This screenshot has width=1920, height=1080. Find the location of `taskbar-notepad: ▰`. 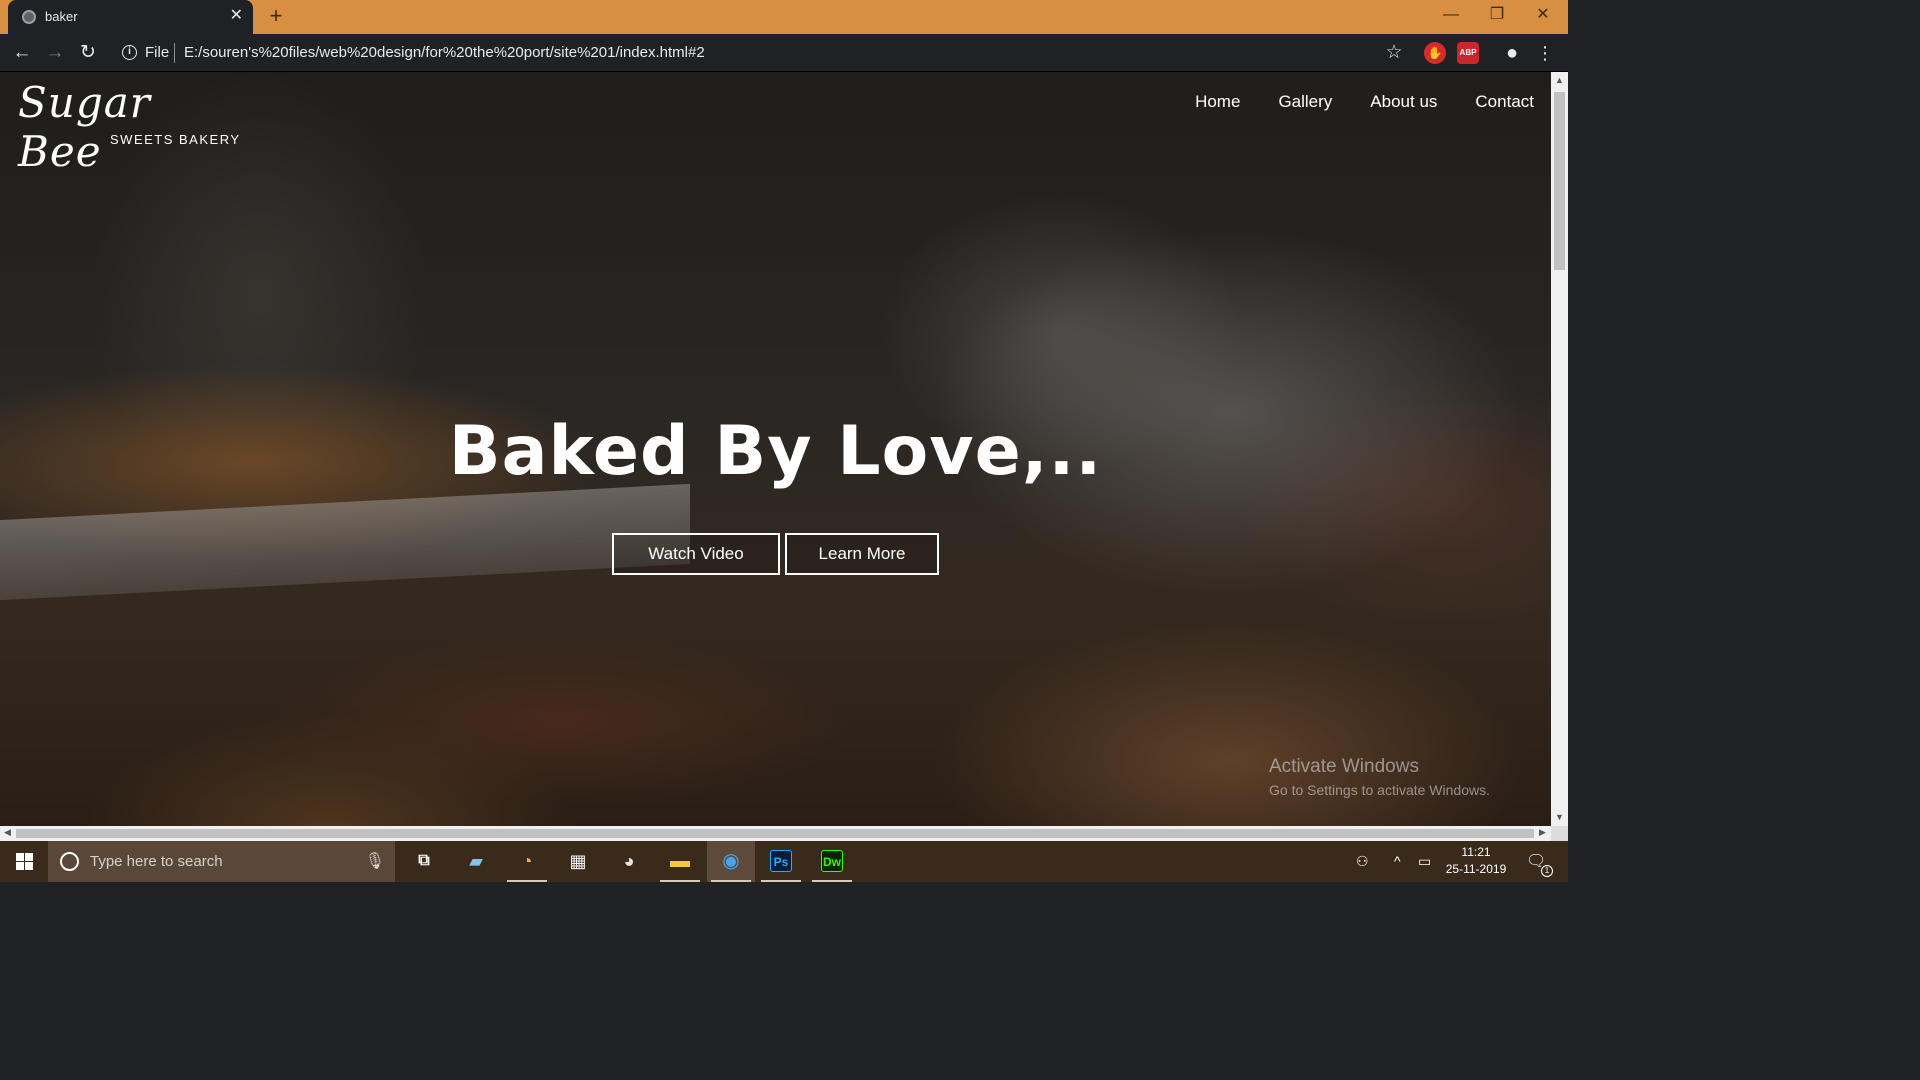

taskbar-notepad: ▰ is located at coordinates (476, 861).